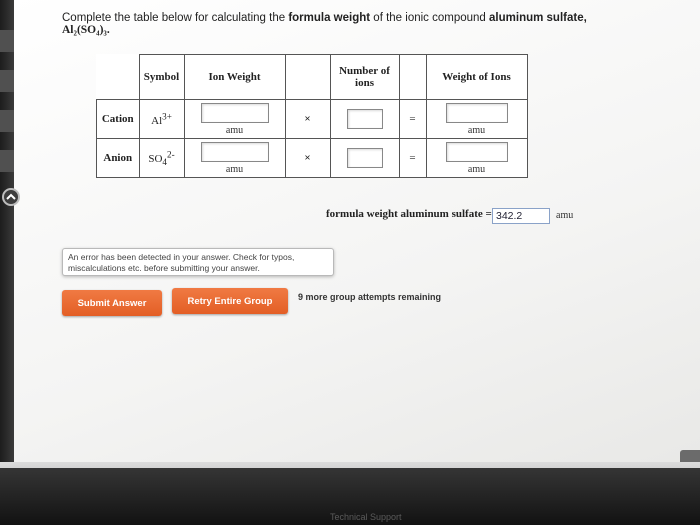  I want to click on header-ion-weight: Ion Weight, so click(234, 77).